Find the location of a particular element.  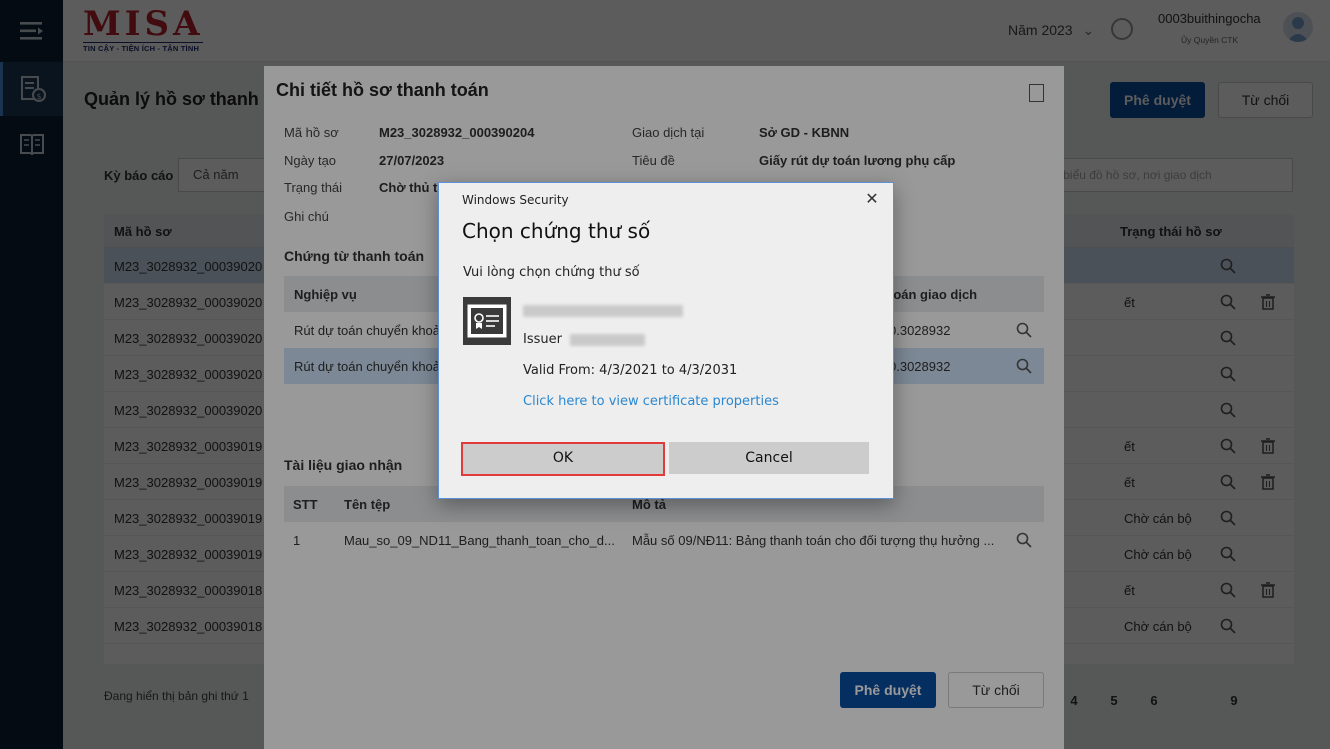

certificate-issuer: Issuer is located at coordinates (584, 339).